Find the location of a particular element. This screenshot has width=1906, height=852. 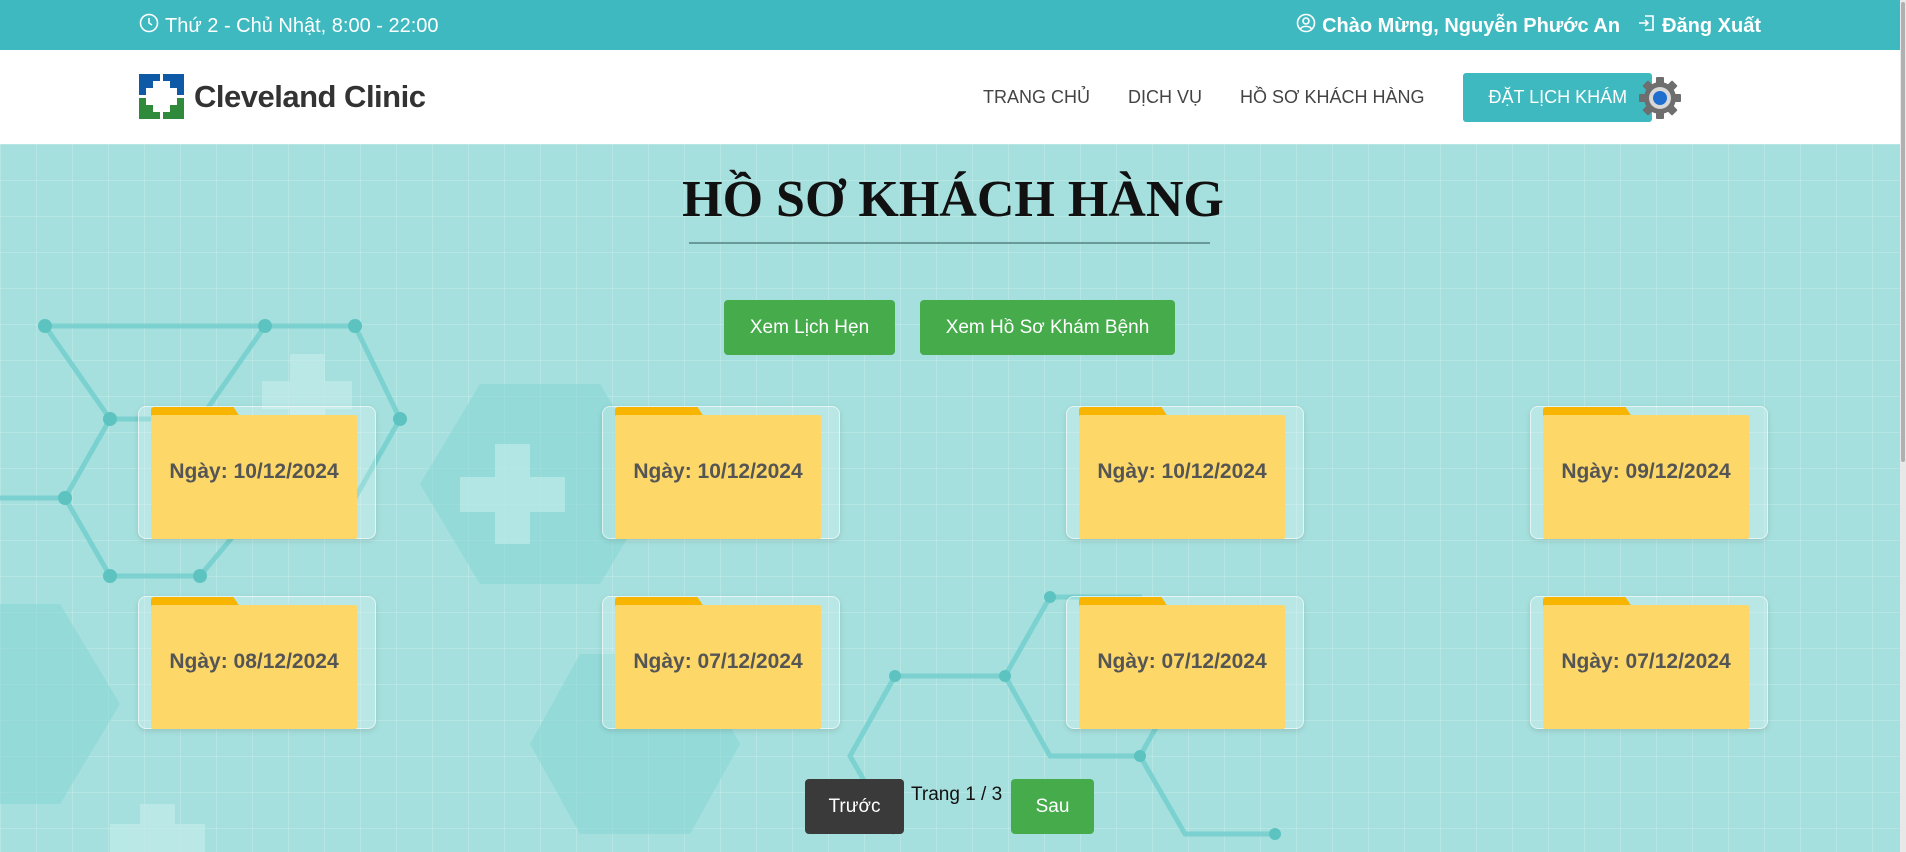

greeting-text: Chào Mừng, Nguyễn Phước An is located at coordinates (1471, 25).